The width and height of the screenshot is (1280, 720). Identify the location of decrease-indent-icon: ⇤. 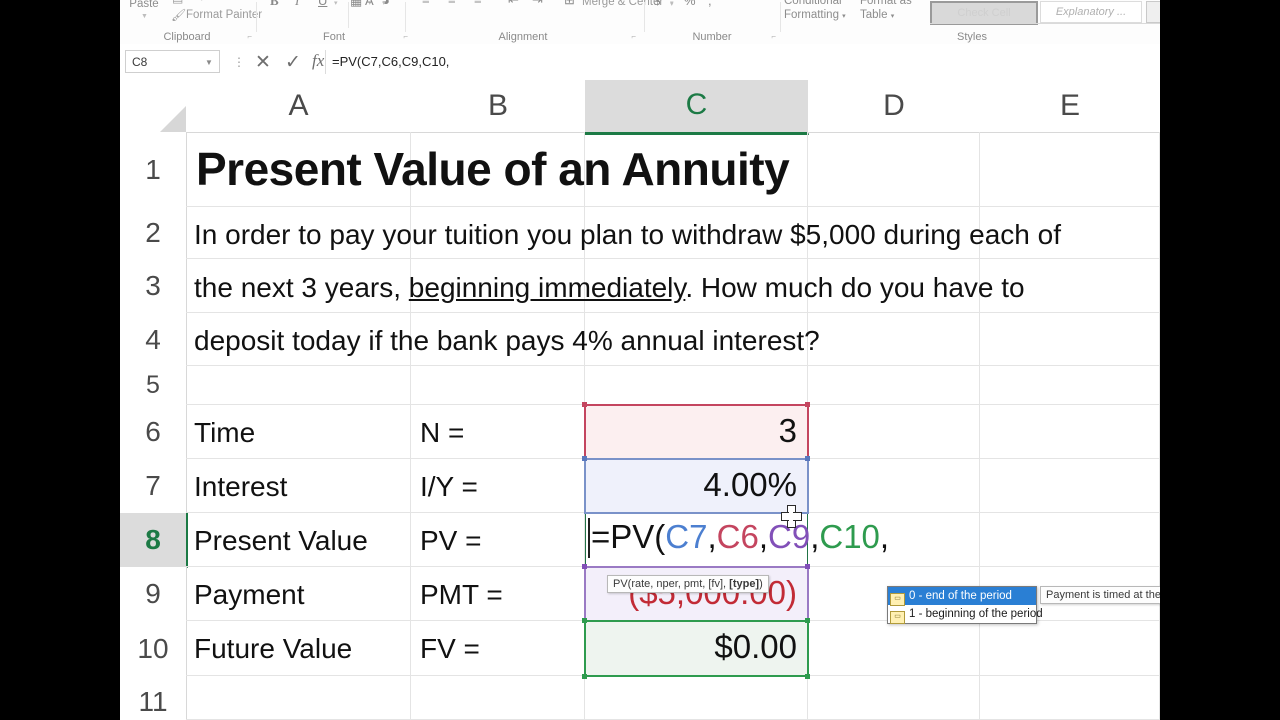
(513, 4).